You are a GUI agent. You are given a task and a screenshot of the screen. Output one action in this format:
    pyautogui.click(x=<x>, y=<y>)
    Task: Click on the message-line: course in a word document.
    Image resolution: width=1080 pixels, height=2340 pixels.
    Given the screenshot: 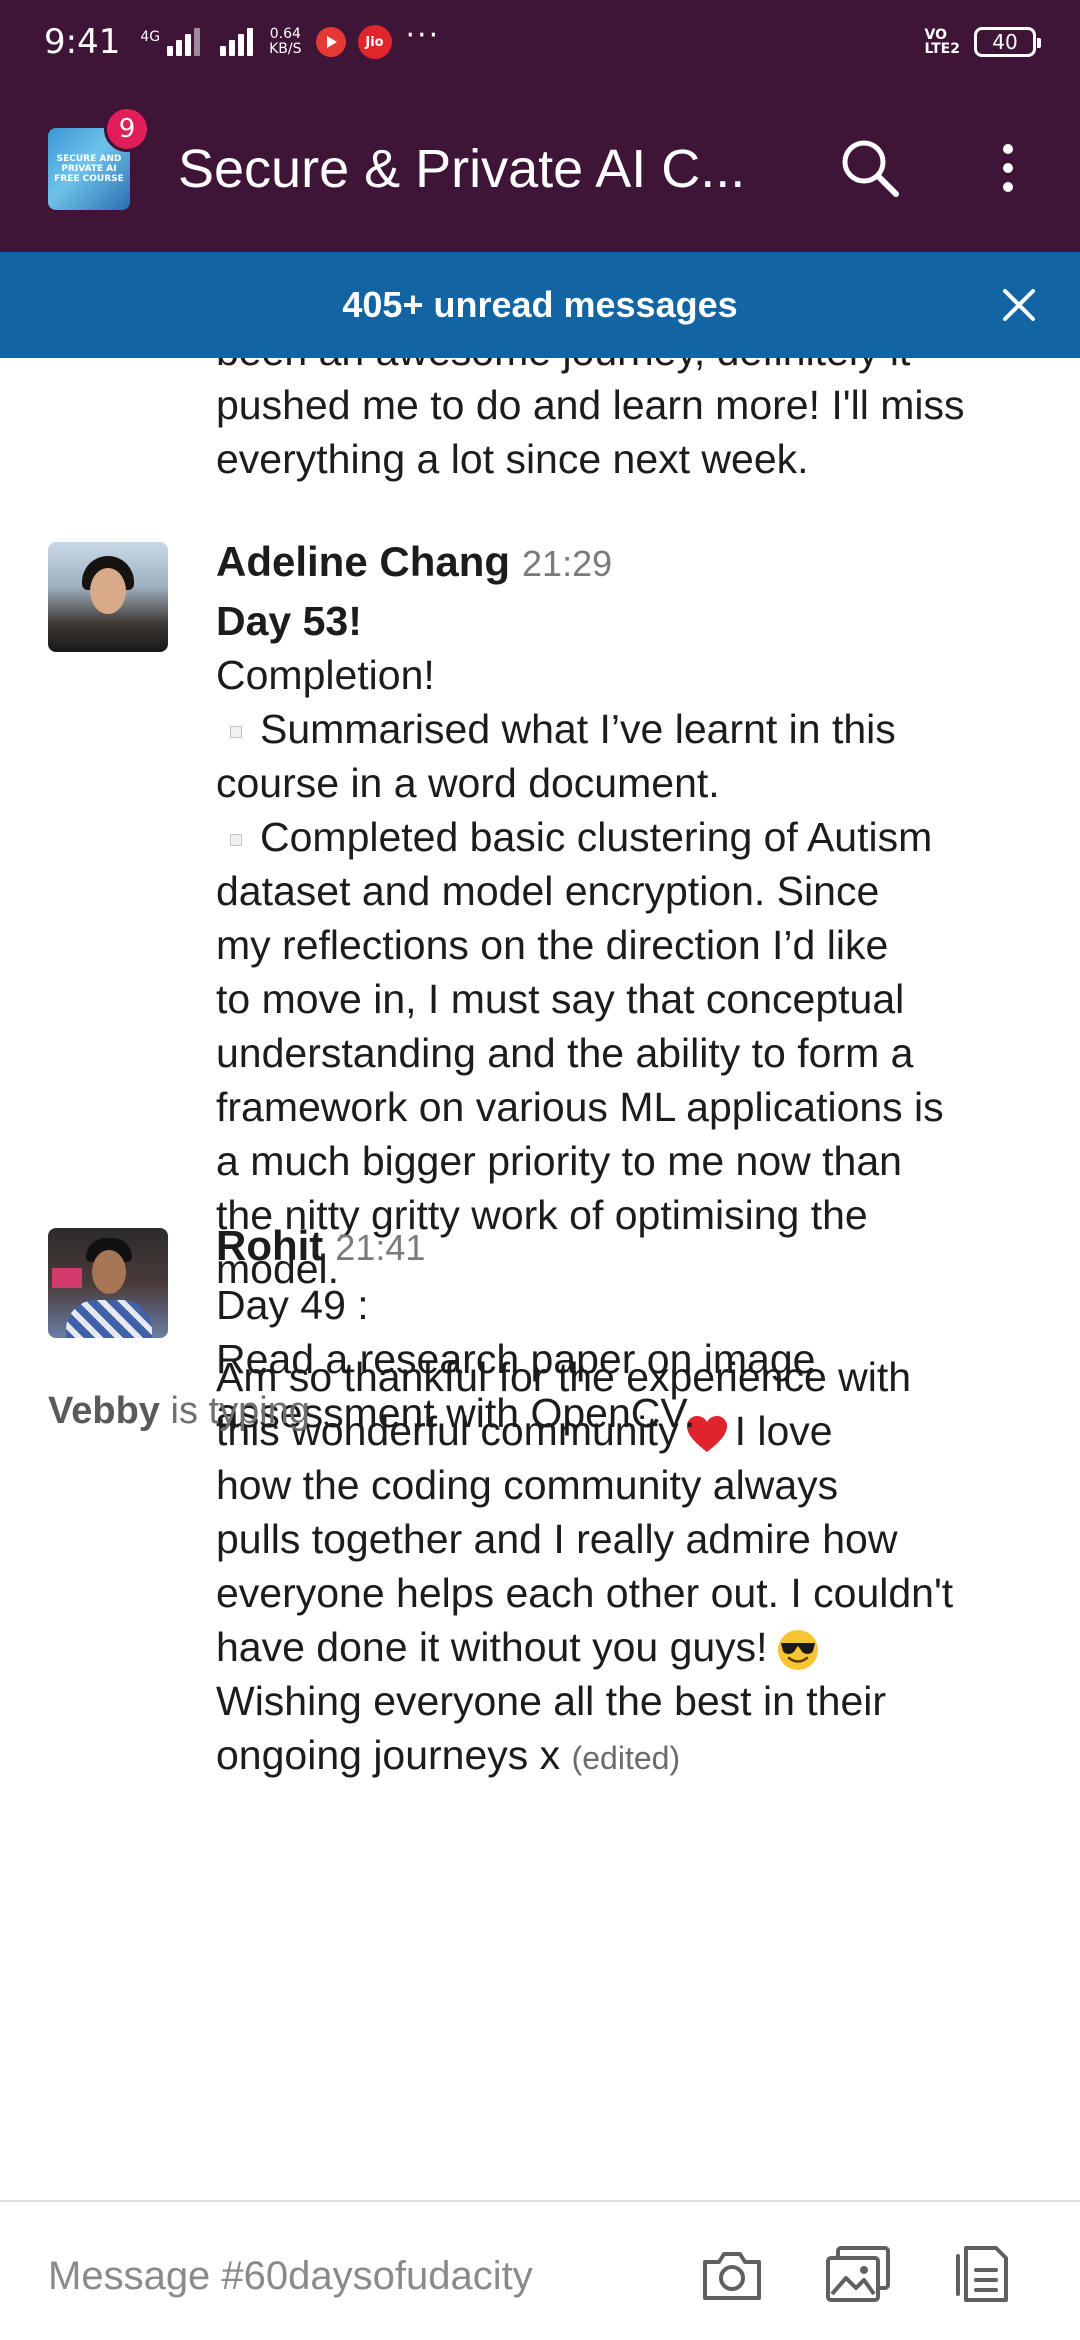 What is the action you would take?
    pyautogui.click(x=468, y=783)
    